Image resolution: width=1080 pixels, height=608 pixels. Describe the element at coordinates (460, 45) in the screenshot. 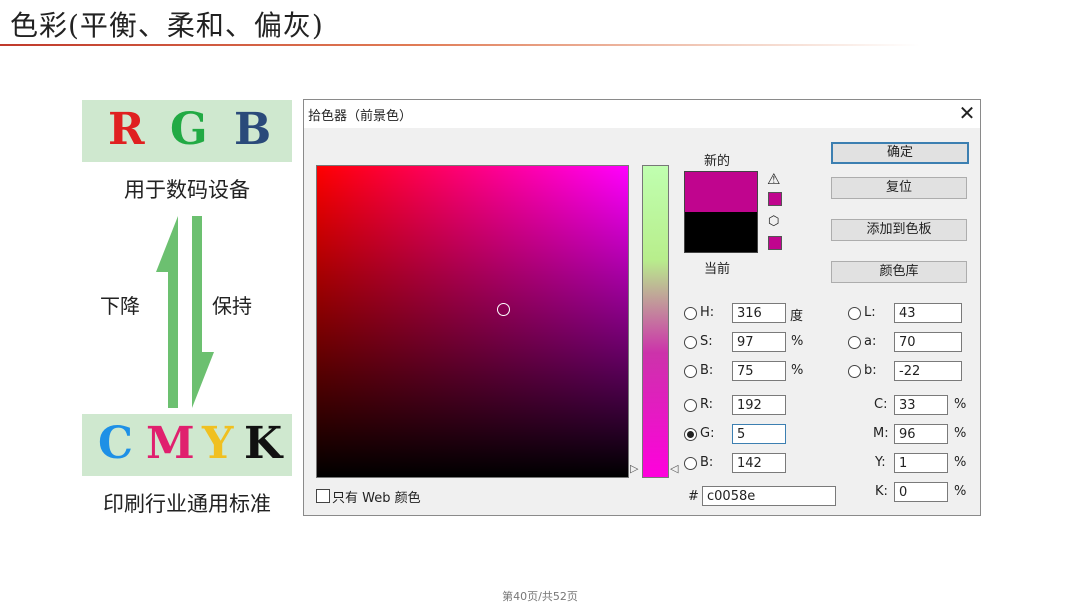

I see `title-underline` at that location.